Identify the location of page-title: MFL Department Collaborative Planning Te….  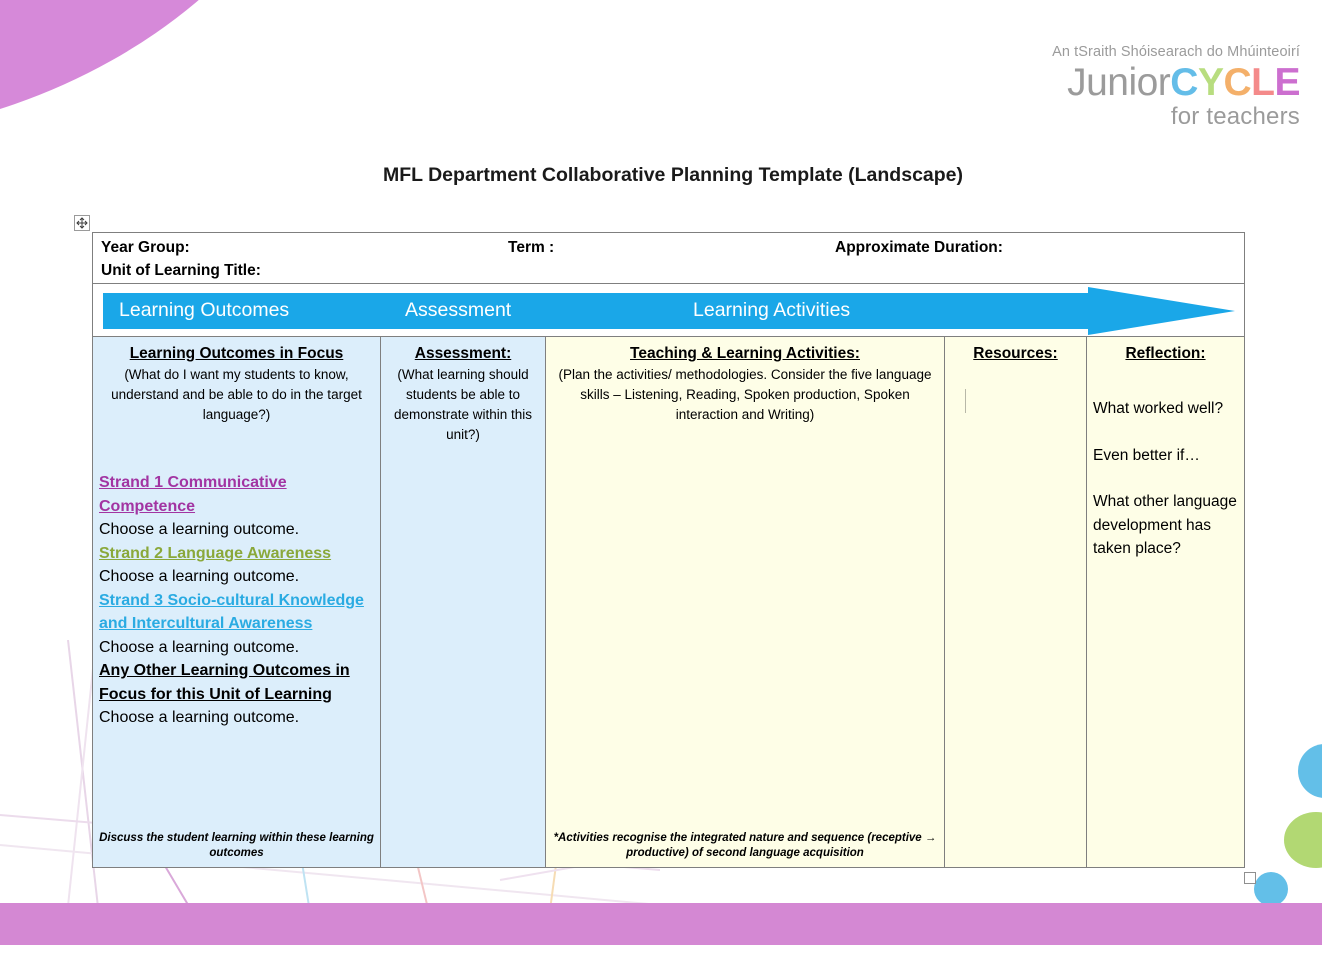
(673, 175).